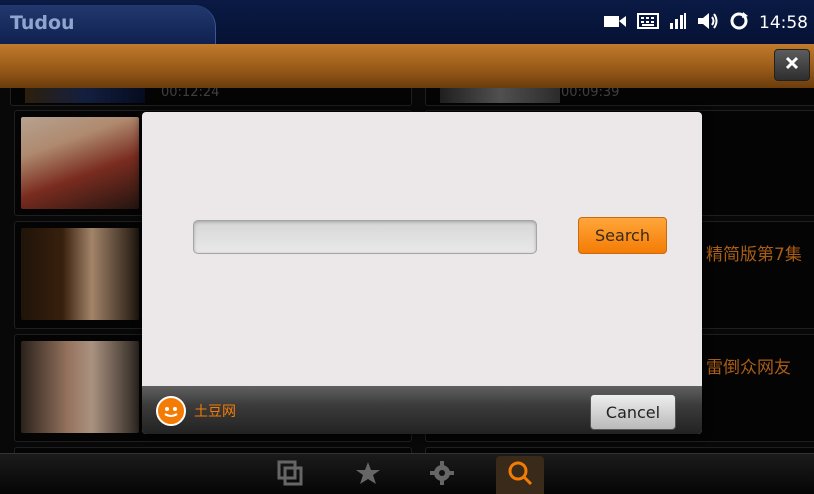  I want to click on sync-icon, so click(739, 23).